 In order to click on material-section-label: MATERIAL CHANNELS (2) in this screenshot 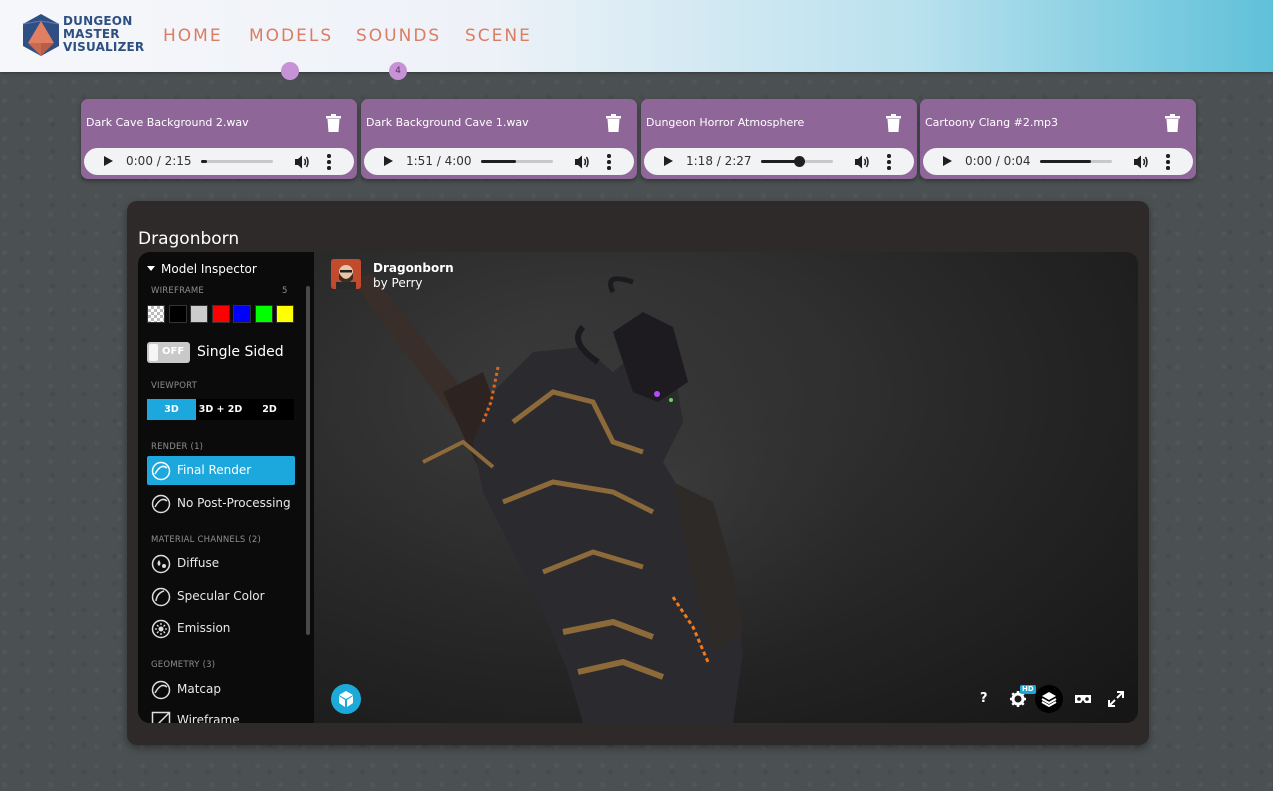, I will do `click(206, 540)`.